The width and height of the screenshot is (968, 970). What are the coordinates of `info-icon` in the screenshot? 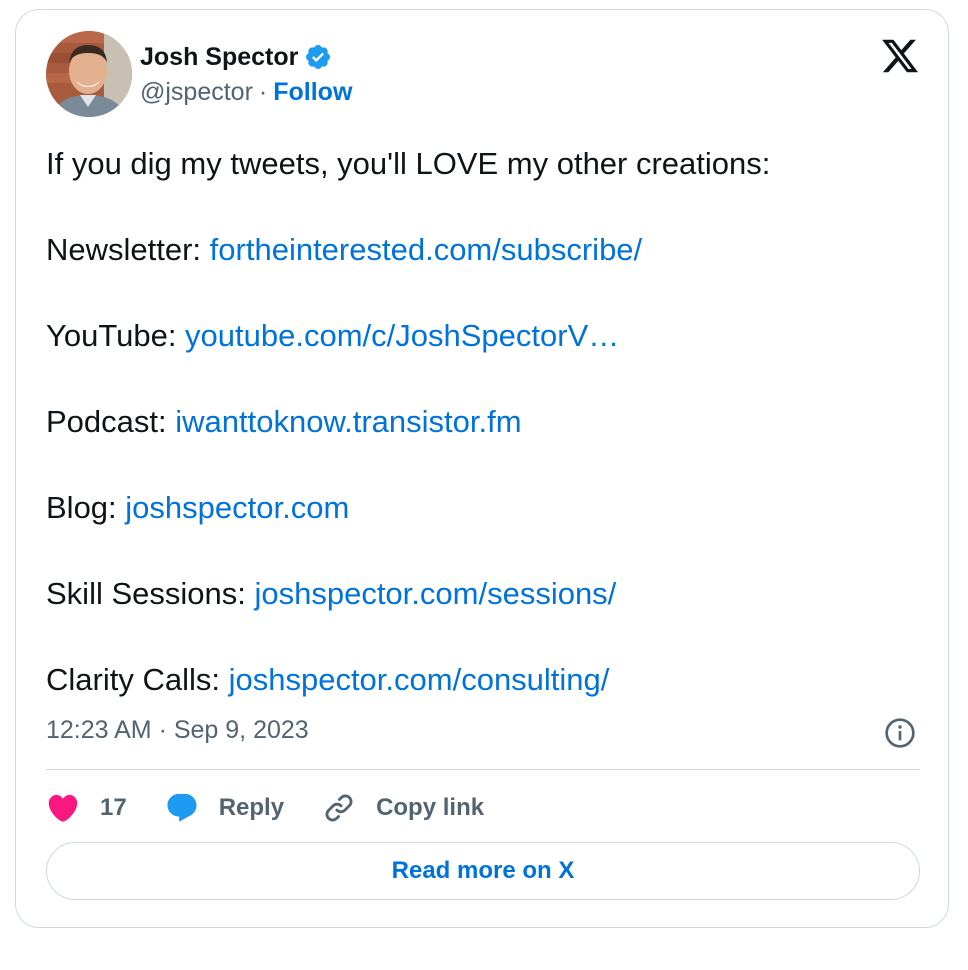 It's located at (900, 733).